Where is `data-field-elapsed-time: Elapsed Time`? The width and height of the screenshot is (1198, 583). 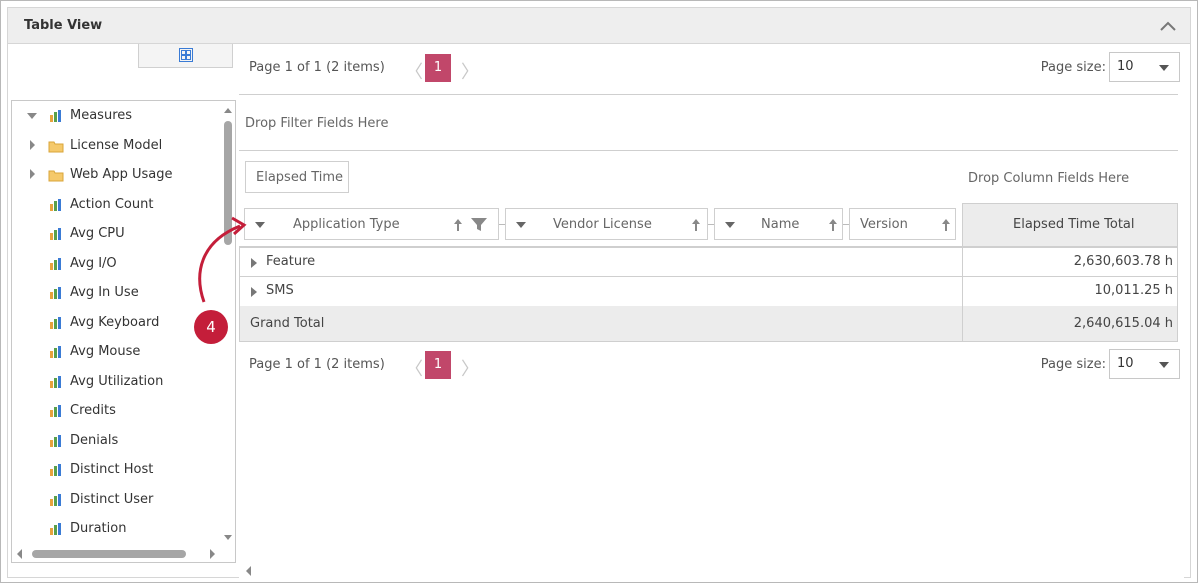 data-field-elapsed-time: Elapsed Time is located at coordinates (297, 177).